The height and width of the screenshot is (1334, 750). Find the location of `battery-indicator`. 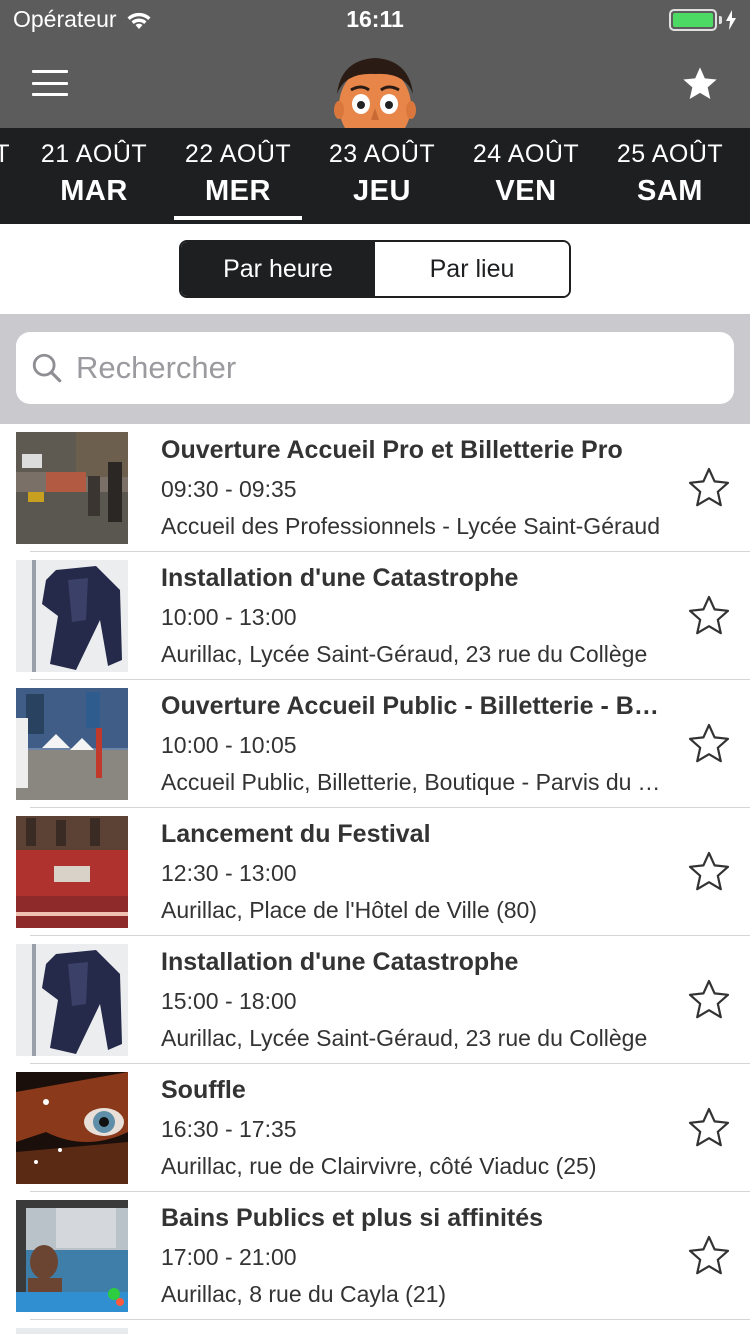

battery-indicator is located at coordinates (702, 20).